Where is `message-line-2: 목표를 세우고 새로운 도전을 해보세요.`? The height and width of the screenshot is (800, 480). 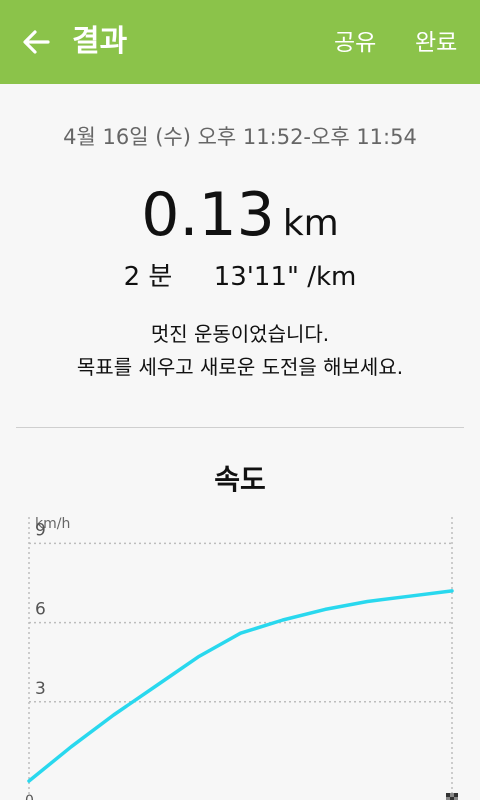
message-line-2: 목표를 세우고 새로운 도전을 해보세요. is located at coordinates (240, 367).